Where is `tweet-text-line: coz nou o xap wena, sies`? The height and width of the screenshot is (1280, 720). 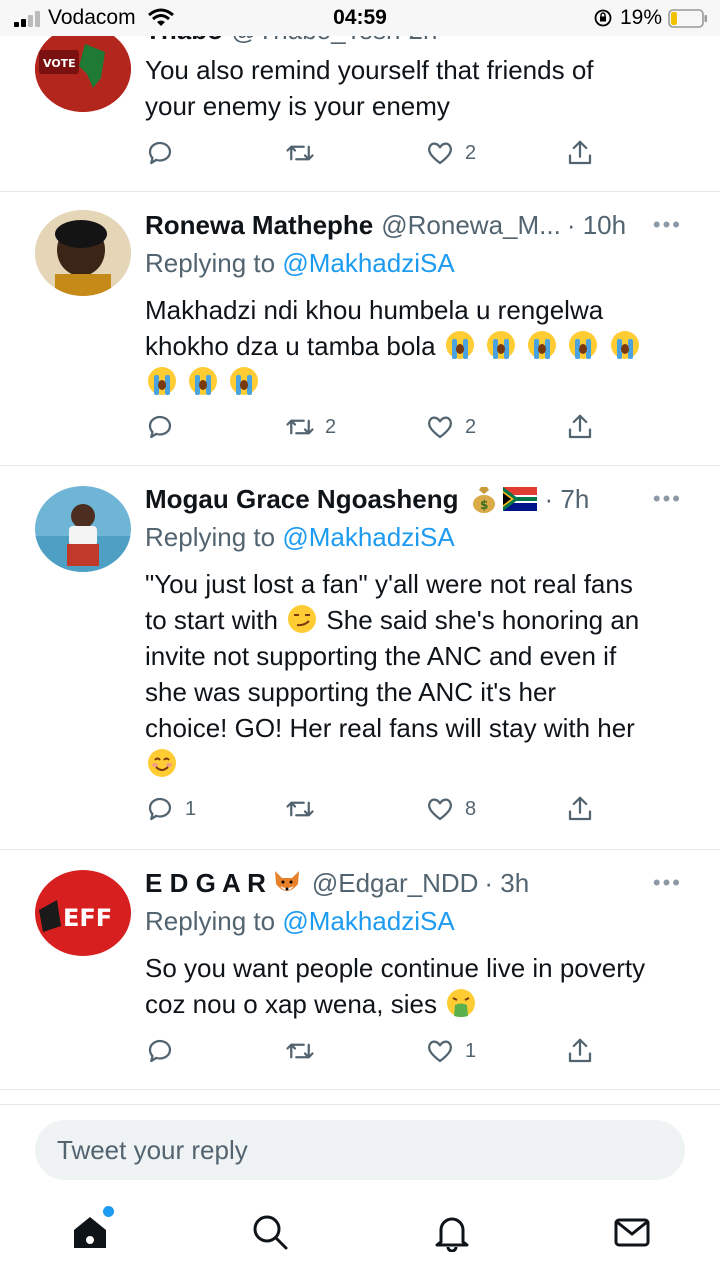
tweet-text-line: coz nou o xap wena, sies is located at coordinates (291, 1004).